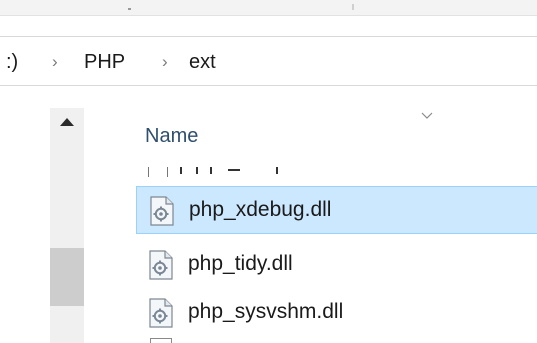 This screenshot has height=343, width=537. Describe the element at coordinates (202, 62) in the screenshot. I see `breadcrumb-ext: ext` at that location.